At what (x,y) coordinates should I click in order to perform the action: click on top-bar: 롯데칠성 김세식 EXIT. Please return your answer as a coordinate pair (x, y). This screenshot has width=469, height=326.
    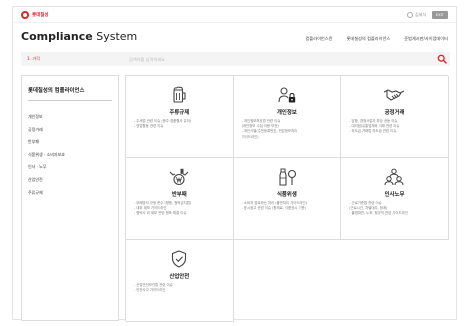
    Looking at the image, I should click on (234, 15).